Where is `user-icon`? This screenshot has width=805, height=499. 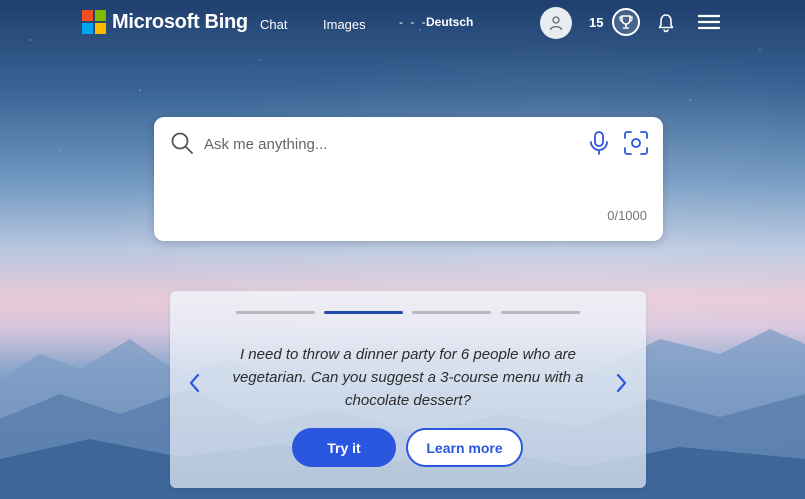
user-icon is located at coordinates (556, 23).